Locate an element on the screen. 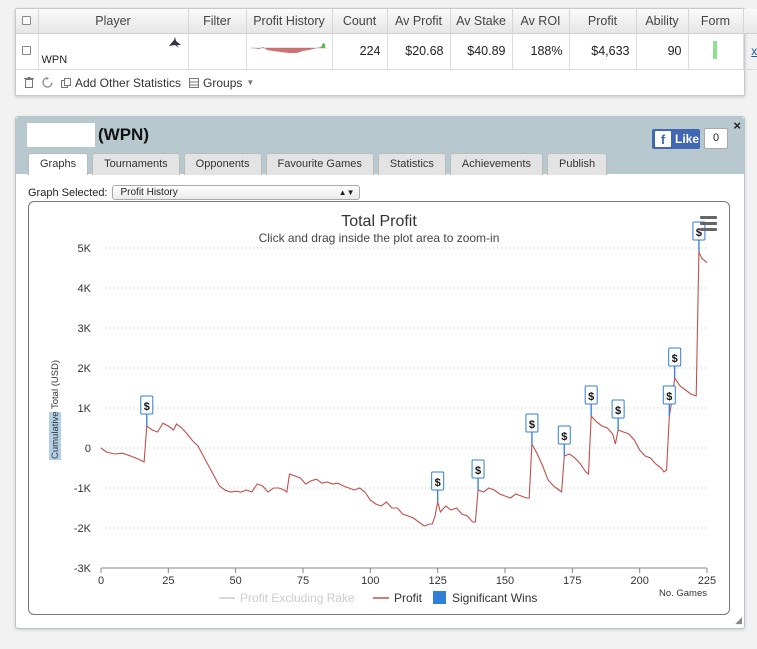 The width and height of the screenshot is (757, 649). filter-cell is located at coordinates (217, 51).